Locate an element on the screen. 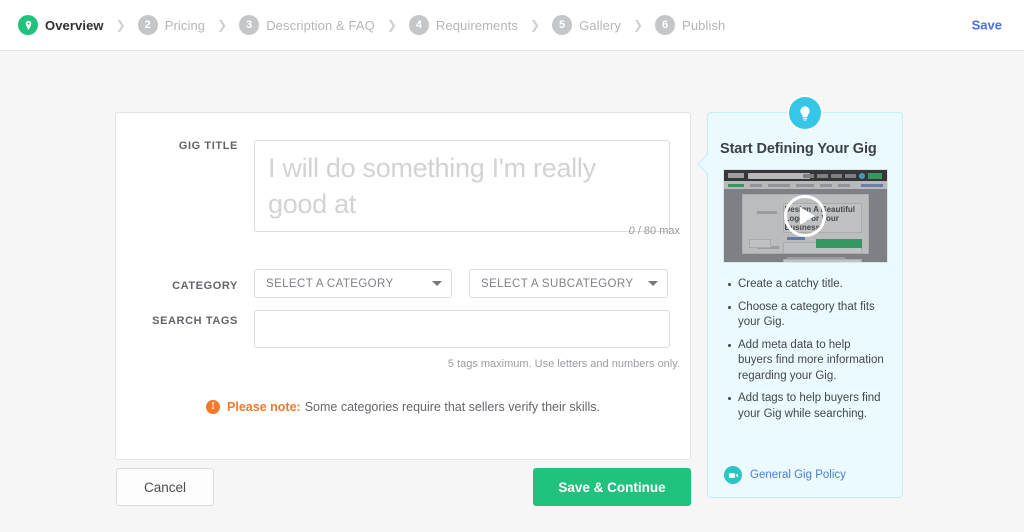  step-item-gallery: 5 Gallery is located at coordinates (586, 25).